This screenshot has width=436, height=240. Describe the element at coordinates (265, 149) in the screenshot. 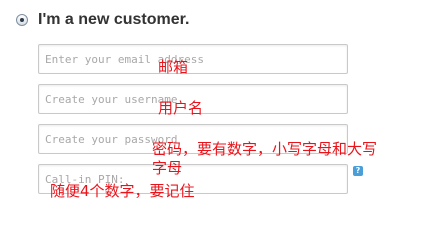

I see `annotation-password-line1: 密码，要有数字，小写字母和大写` at that location.